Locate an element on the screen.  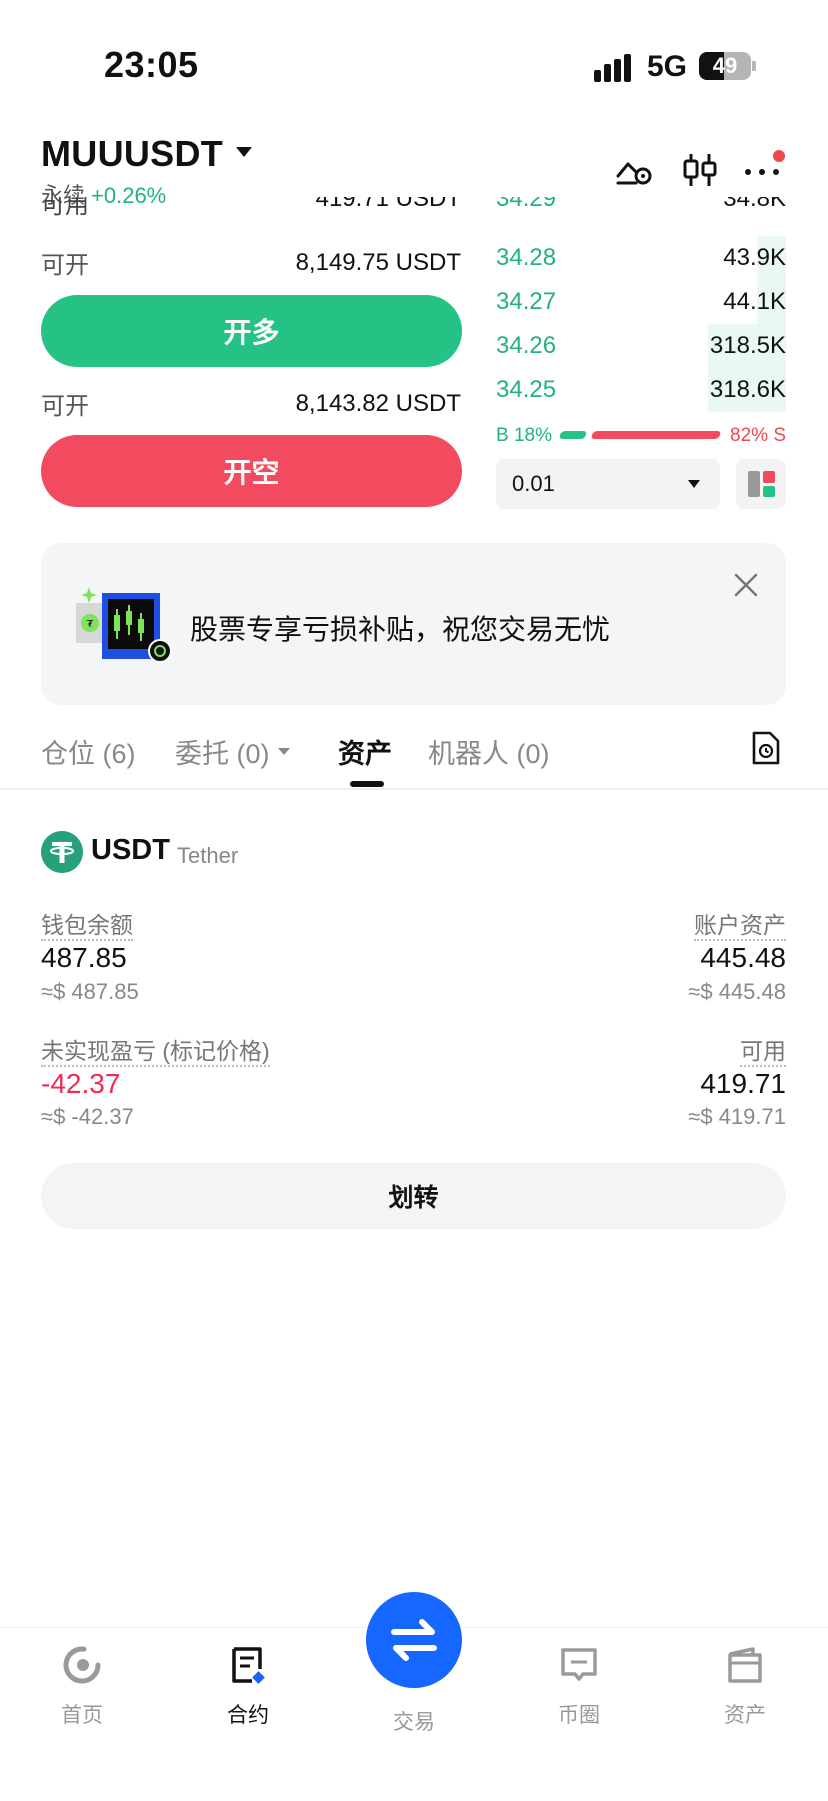
coin-full-name: Tether is located at coordinates (208, 855).